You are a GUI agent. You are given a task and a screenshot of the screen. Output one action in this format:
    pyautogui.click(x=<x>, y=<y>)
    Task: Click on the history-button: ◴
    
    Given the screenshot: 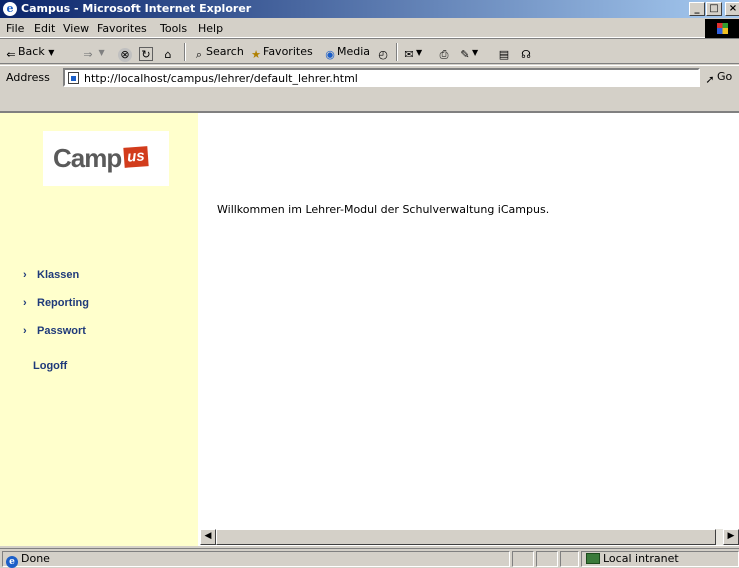 What is the action you would take?
    pyautogui.click(x=383, y=52)
    